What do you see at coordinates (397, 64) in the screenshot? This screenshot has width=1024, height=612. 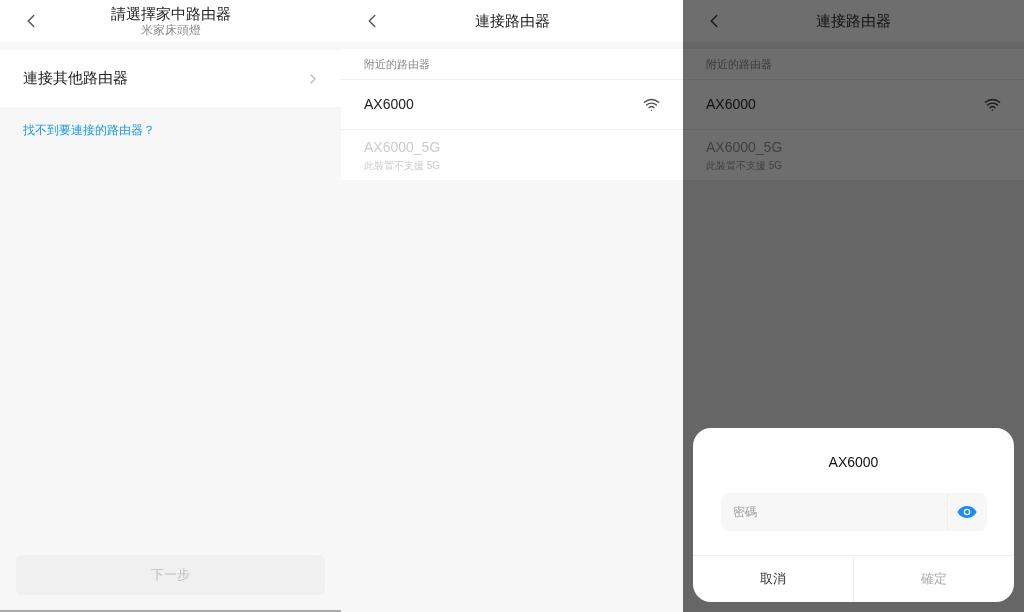 I see `section-label: 附近的路由器` at bounding box center [397, 64].